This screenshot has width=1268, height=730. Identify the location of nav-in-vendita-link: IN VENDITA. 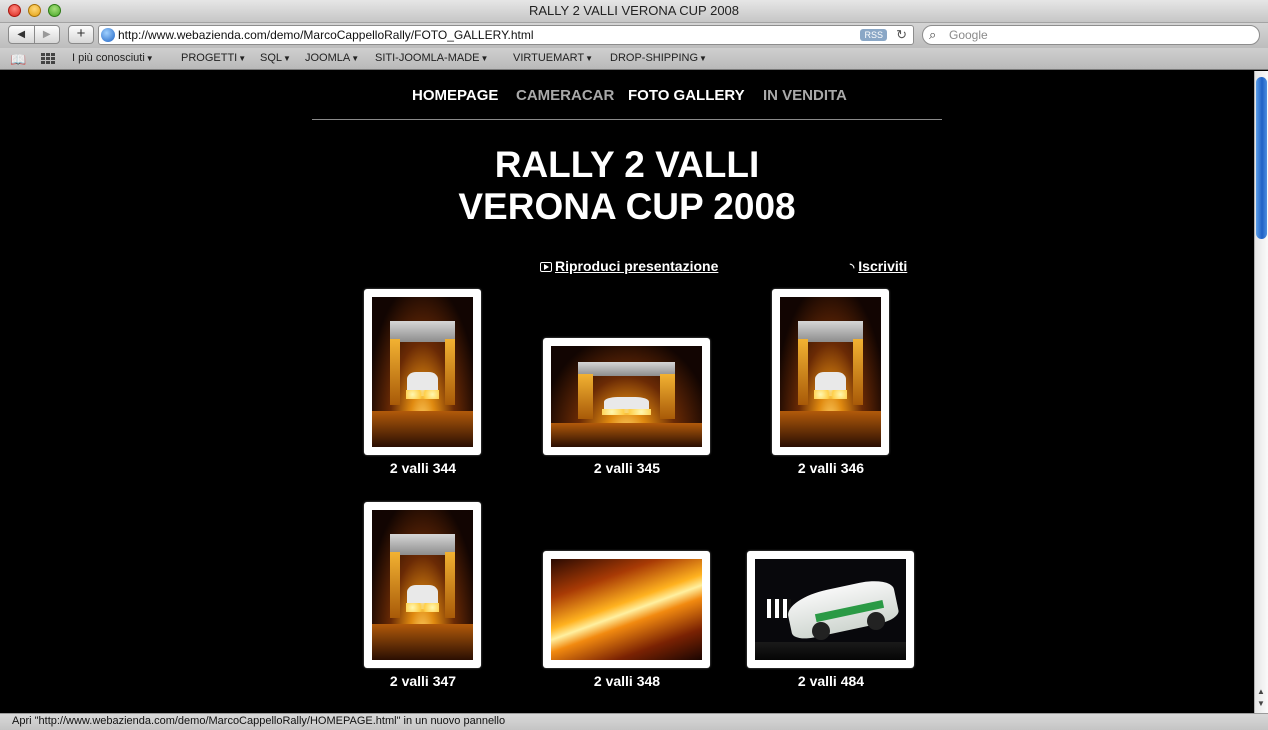
(805, 95).